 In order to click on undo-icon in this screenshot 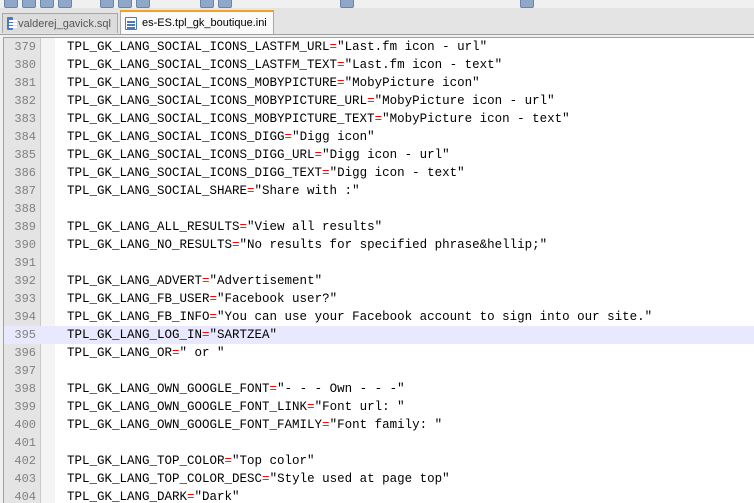, I will do `click(207, 4)`.